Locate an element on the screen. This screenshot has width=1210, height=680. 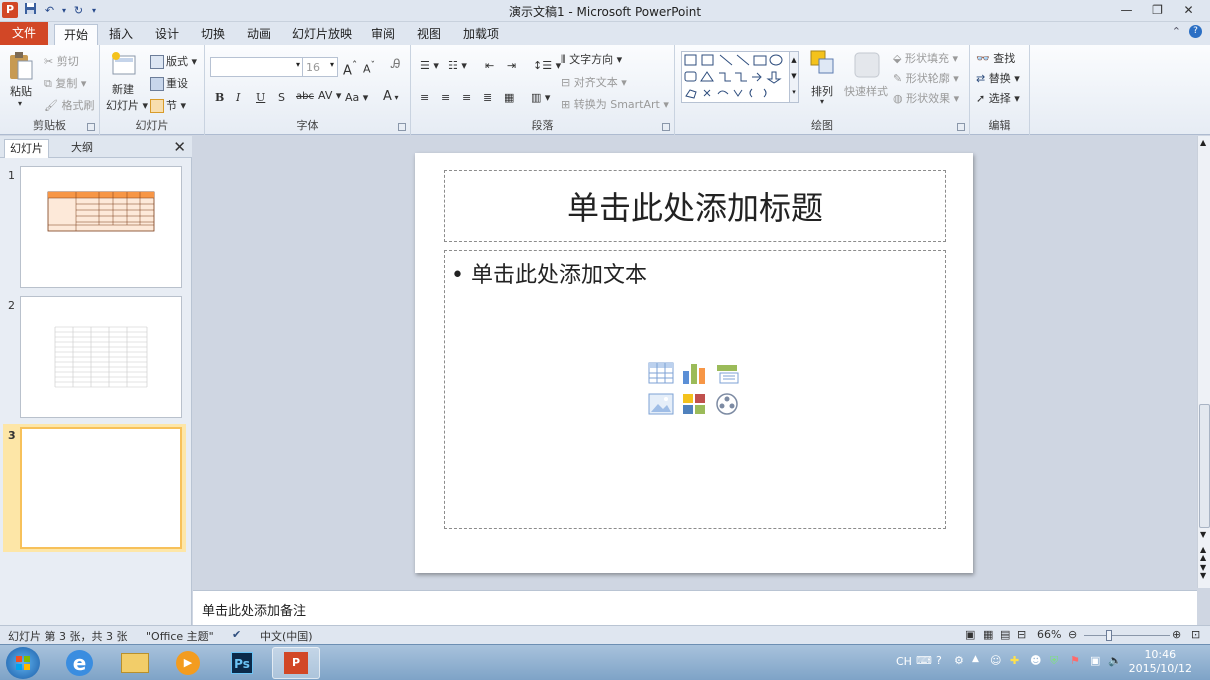
align-right-icon: ≡ is located at coordinates (466, 97).